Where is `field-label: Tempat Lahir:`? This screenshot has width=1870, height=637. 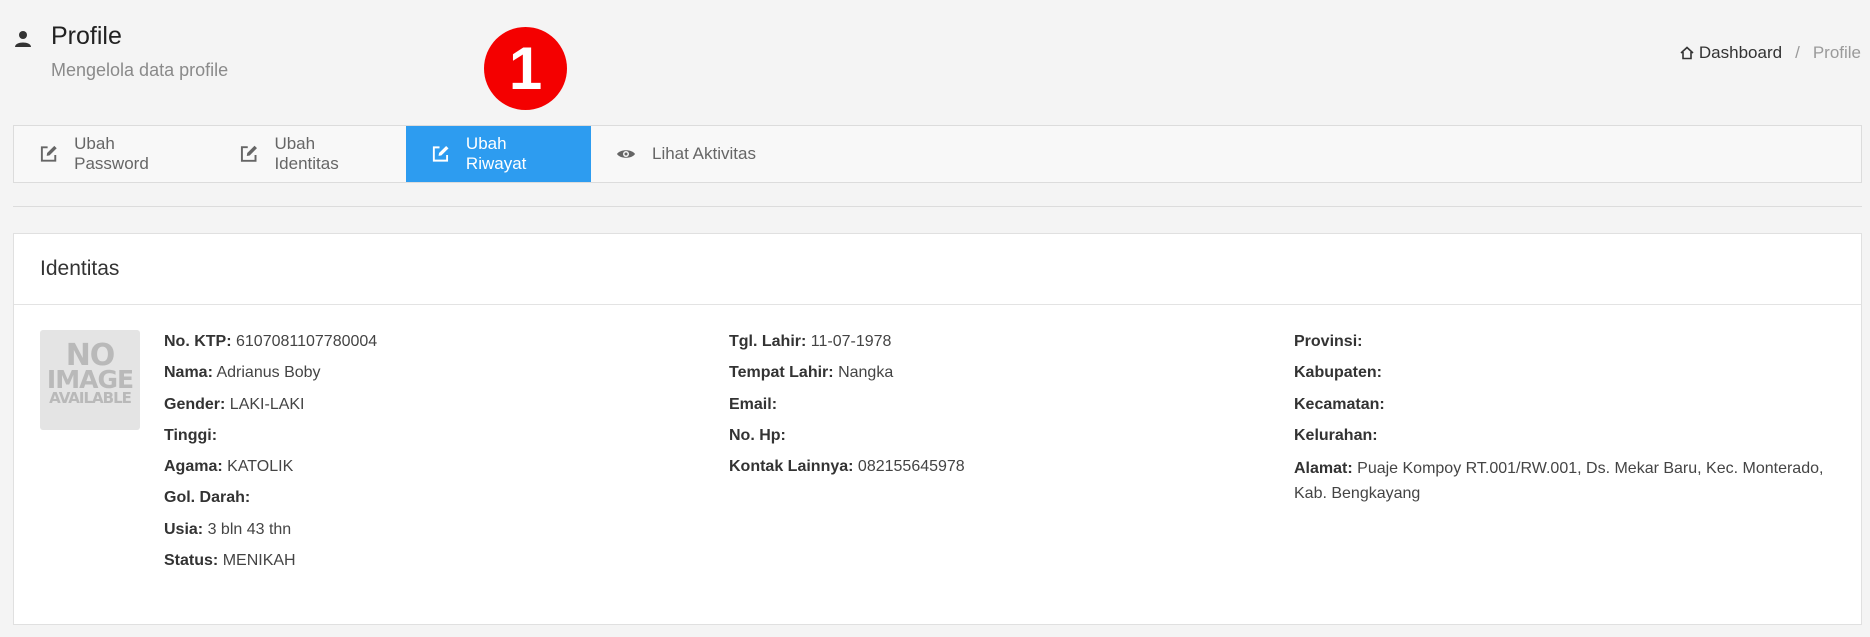
field-label: Tempat Lahir: is located at coordinates (781, 373).